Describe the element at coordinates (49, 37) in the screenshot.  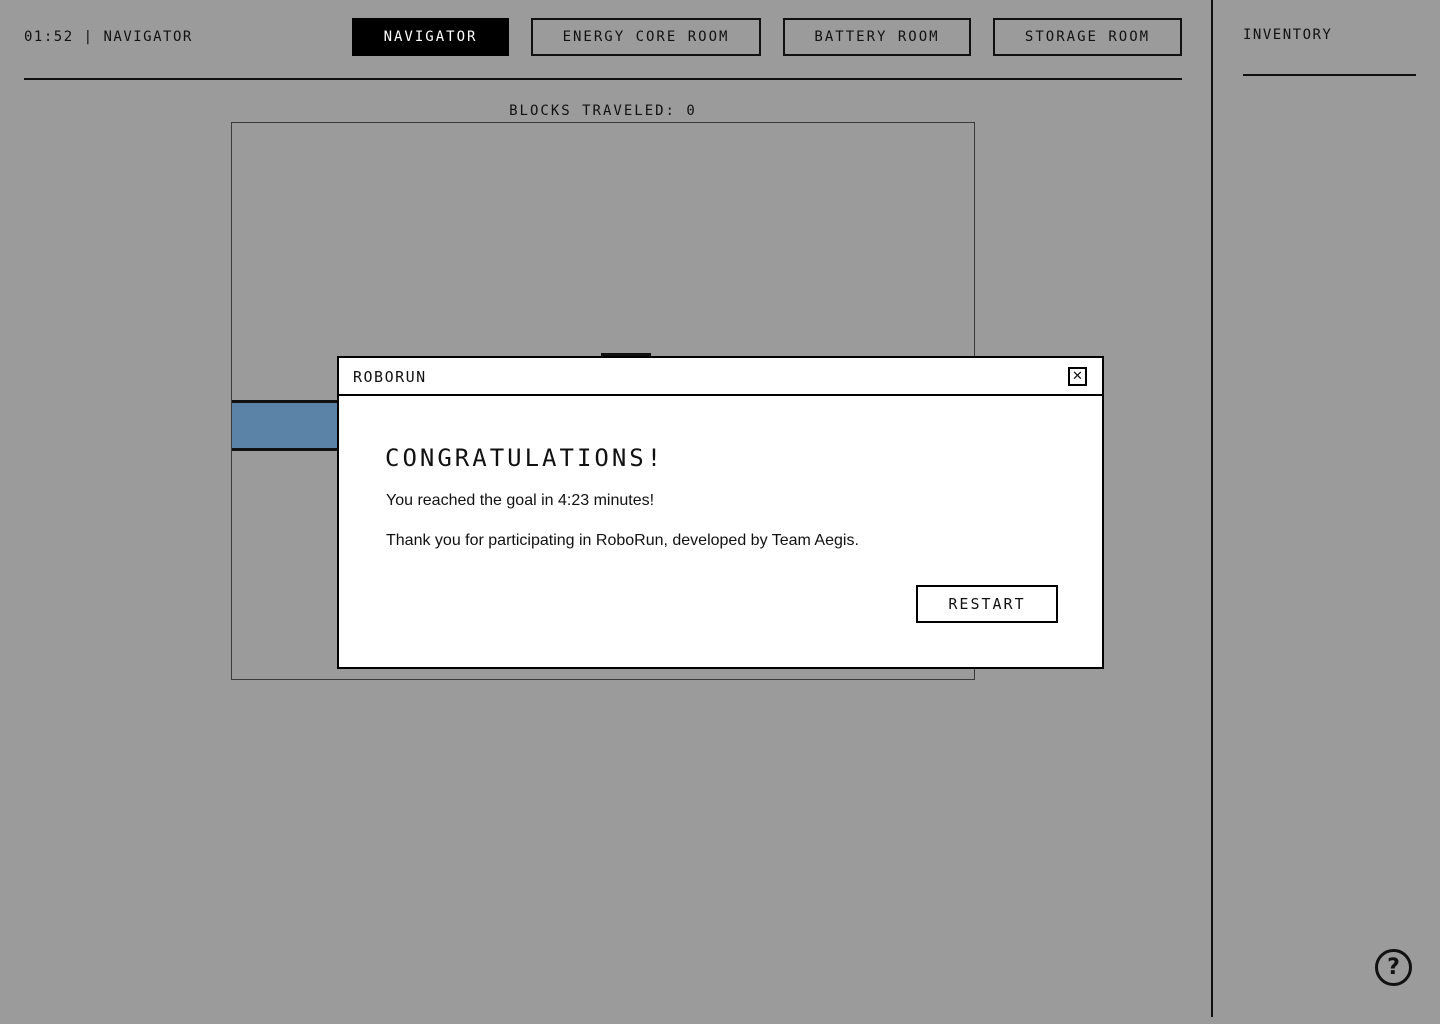
I see `timer: 01:52` at that location.